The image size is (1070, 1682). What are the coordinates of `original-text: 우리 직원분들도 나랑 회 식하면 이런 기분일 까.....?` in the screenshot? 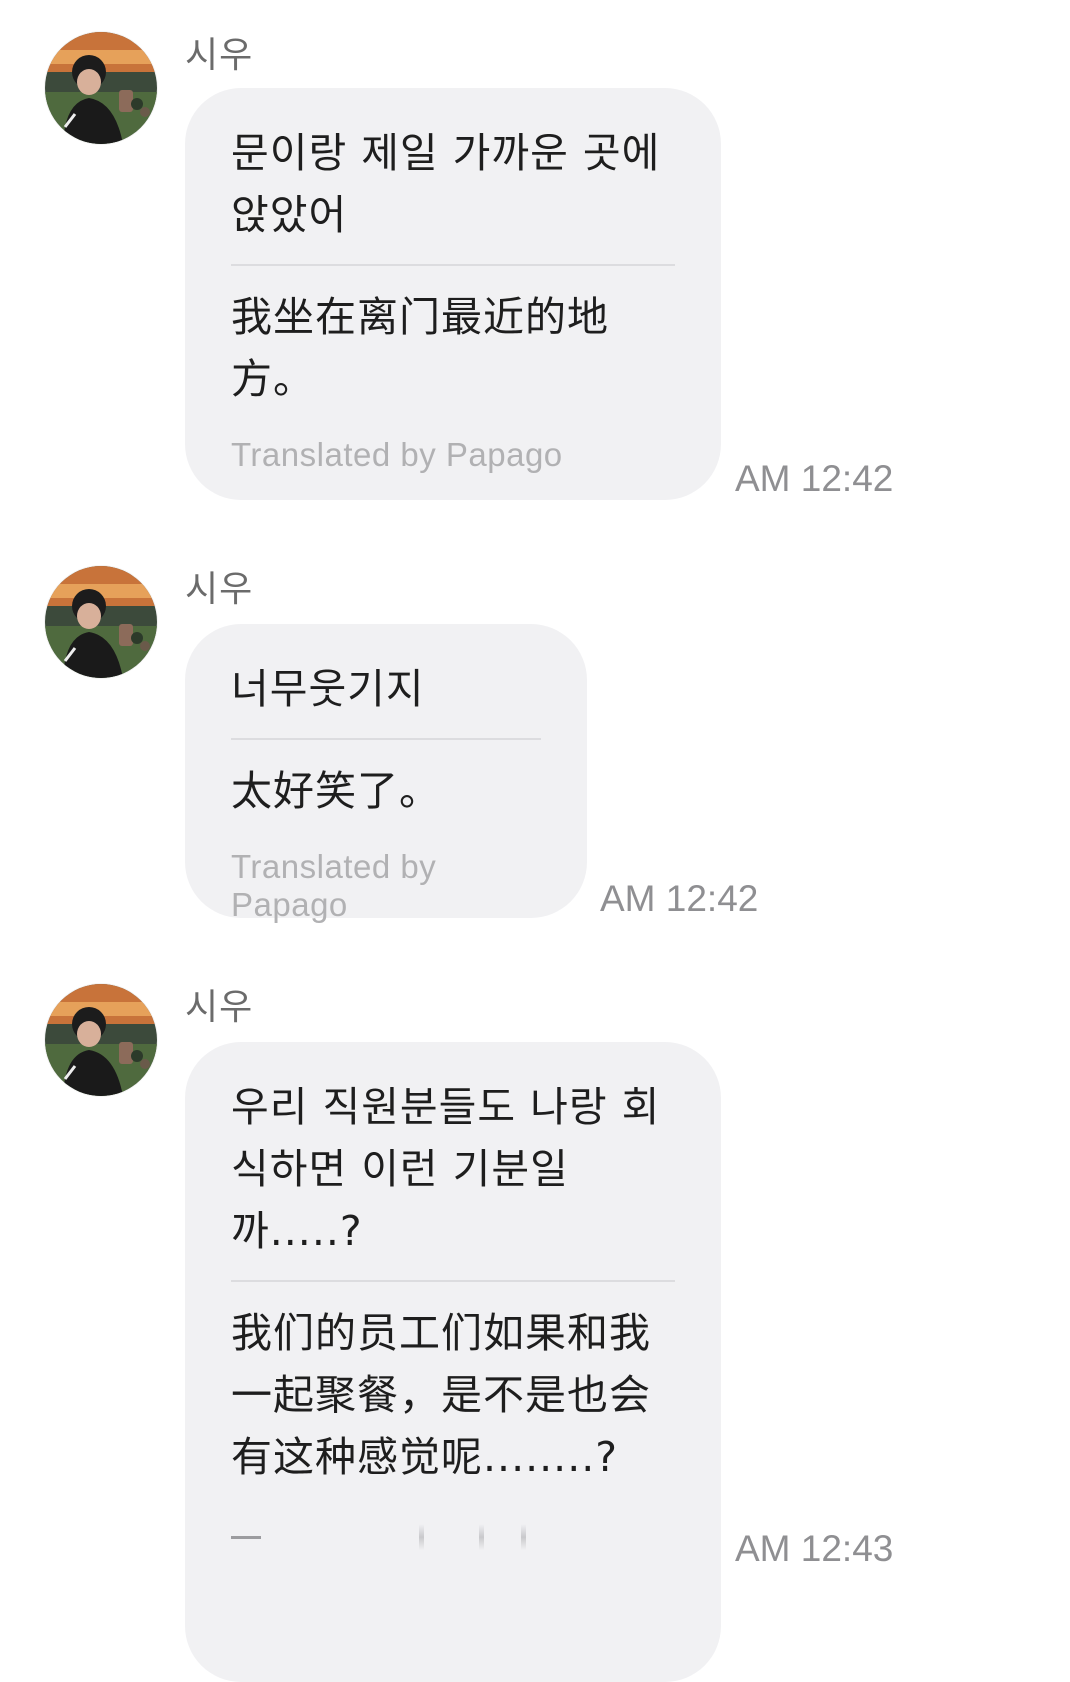 It's located at (446, 1169).